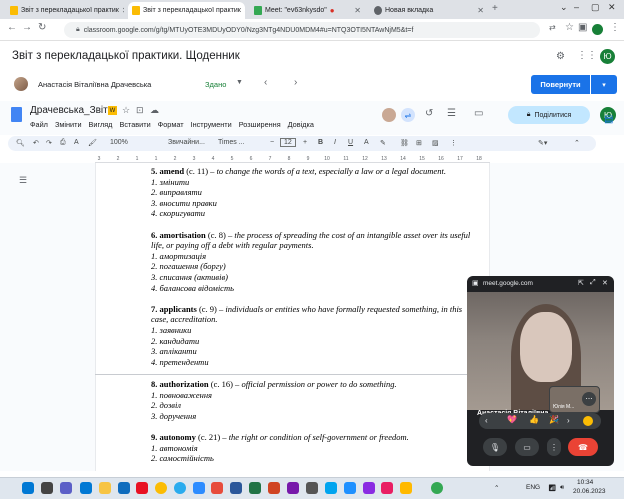  Describe the element at coordinates (274, 488) in the screenshot. I see `powerpoint-icon` at that location.